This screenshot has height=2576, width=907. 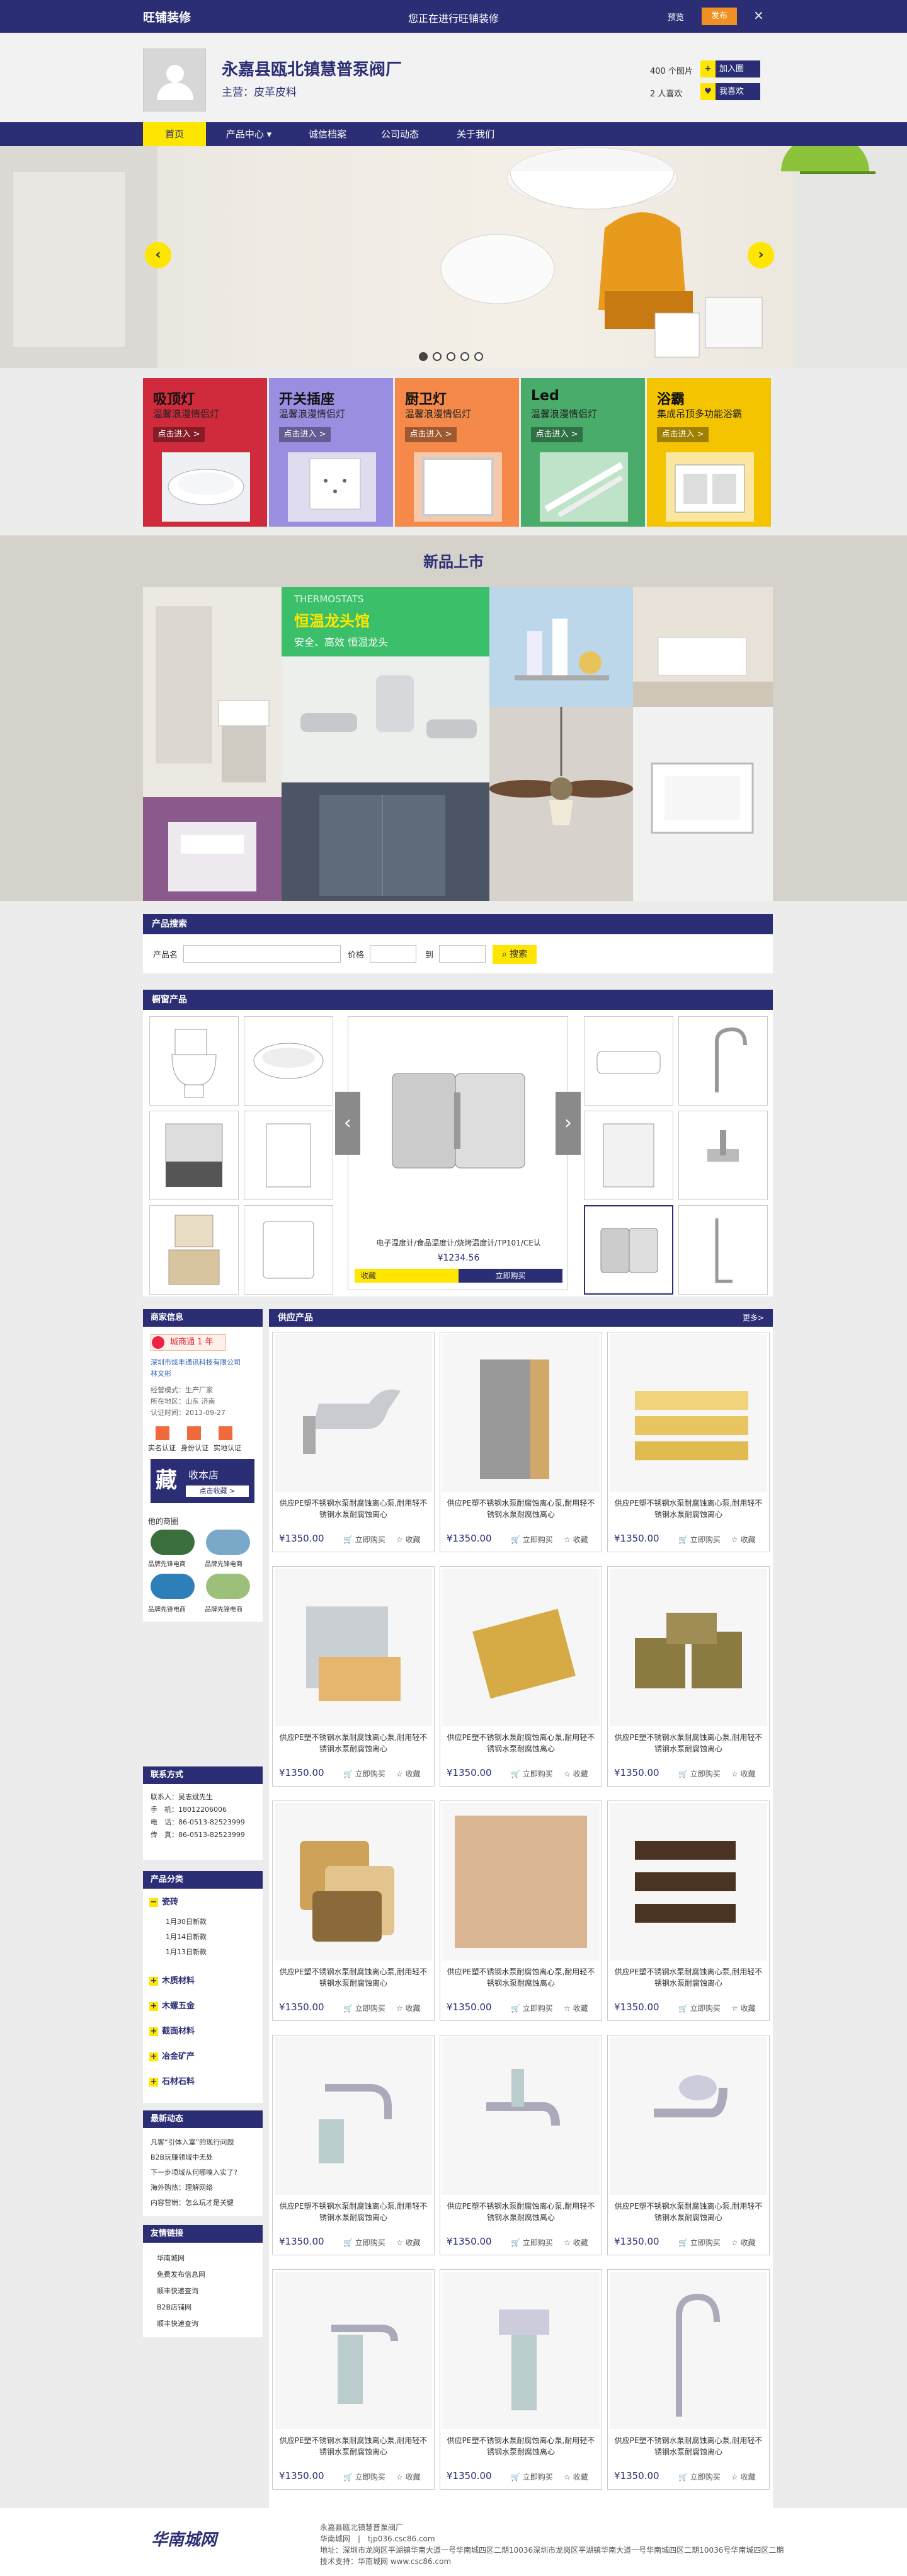 I want to click on more-link: 更多>, so click(x=753, y=1318).